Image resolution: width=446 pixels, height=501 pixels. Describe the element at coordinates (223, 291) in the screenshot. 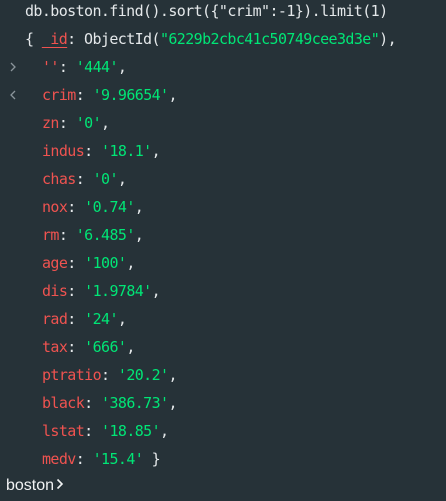

I see `field-row: dis: '1.9784',` at that location.